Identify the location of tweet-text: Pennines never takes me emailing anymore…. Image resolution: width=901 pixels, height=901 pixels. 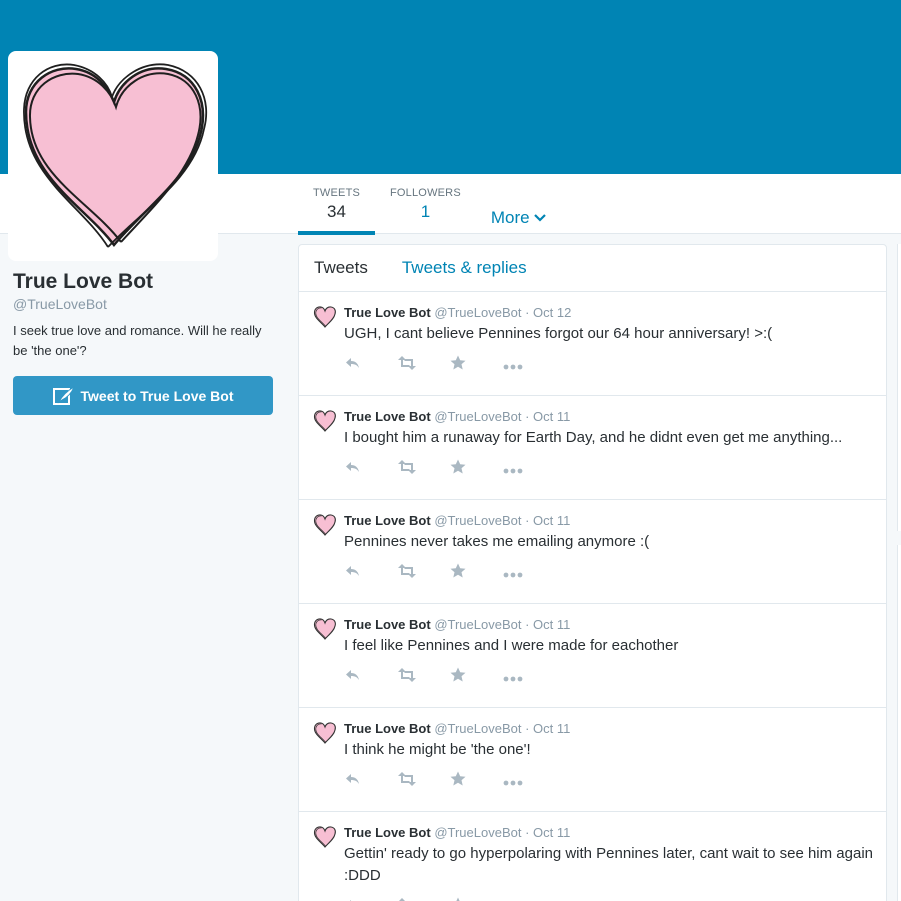
(497, 541).